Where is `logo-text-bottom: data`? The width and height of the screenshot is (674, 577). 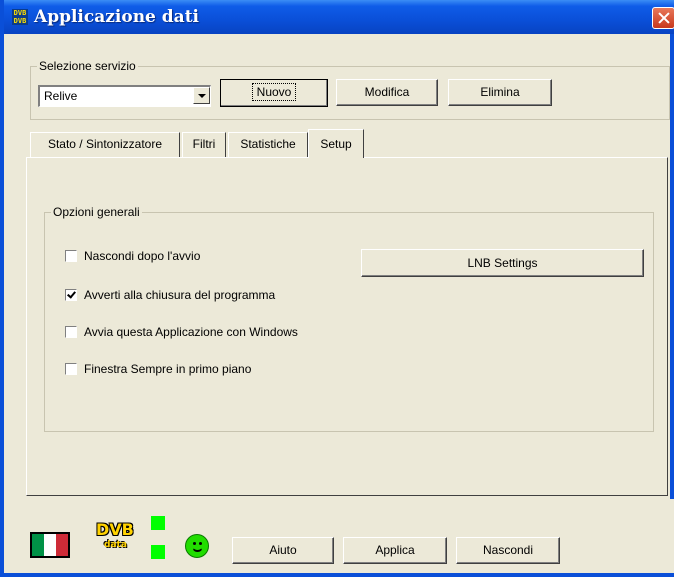 logo-text-bottom: data is located at coordinates (115, 545).